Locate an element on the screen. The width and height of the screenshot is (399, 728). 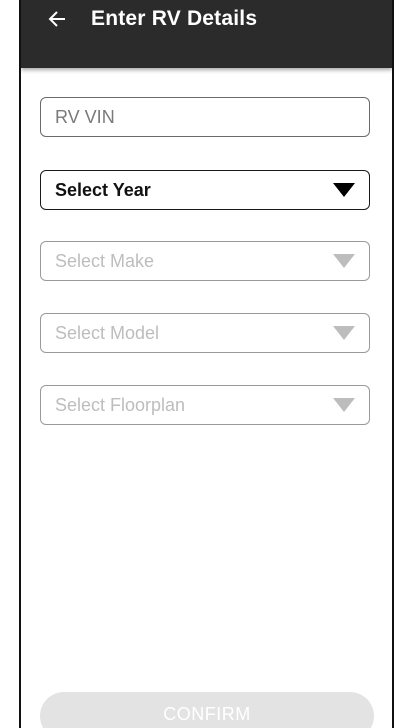
arrow-left-icon is located at coordinates (56, 19).